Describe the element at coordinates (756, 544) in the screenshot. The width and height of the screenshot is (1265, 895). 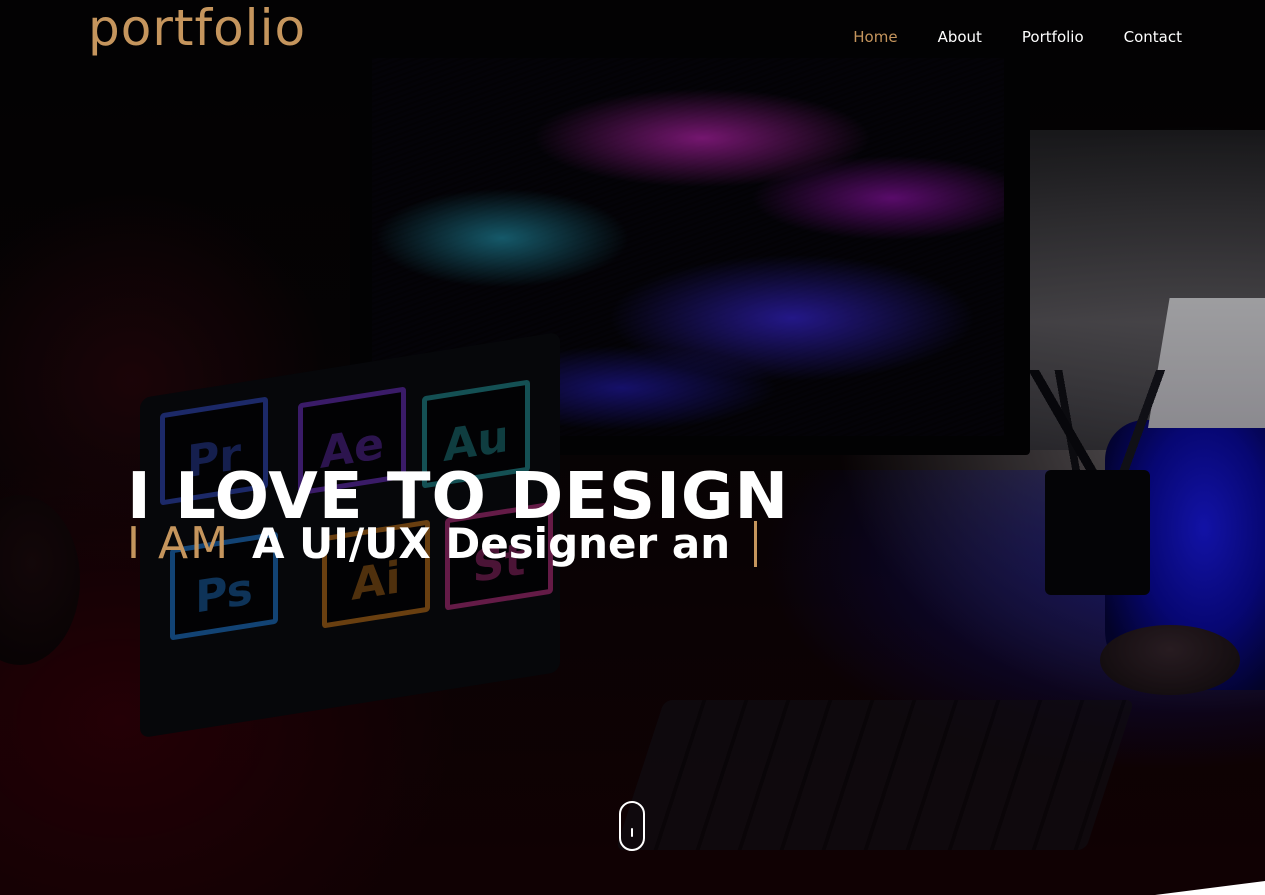
I see `typing-cursor` at that location.